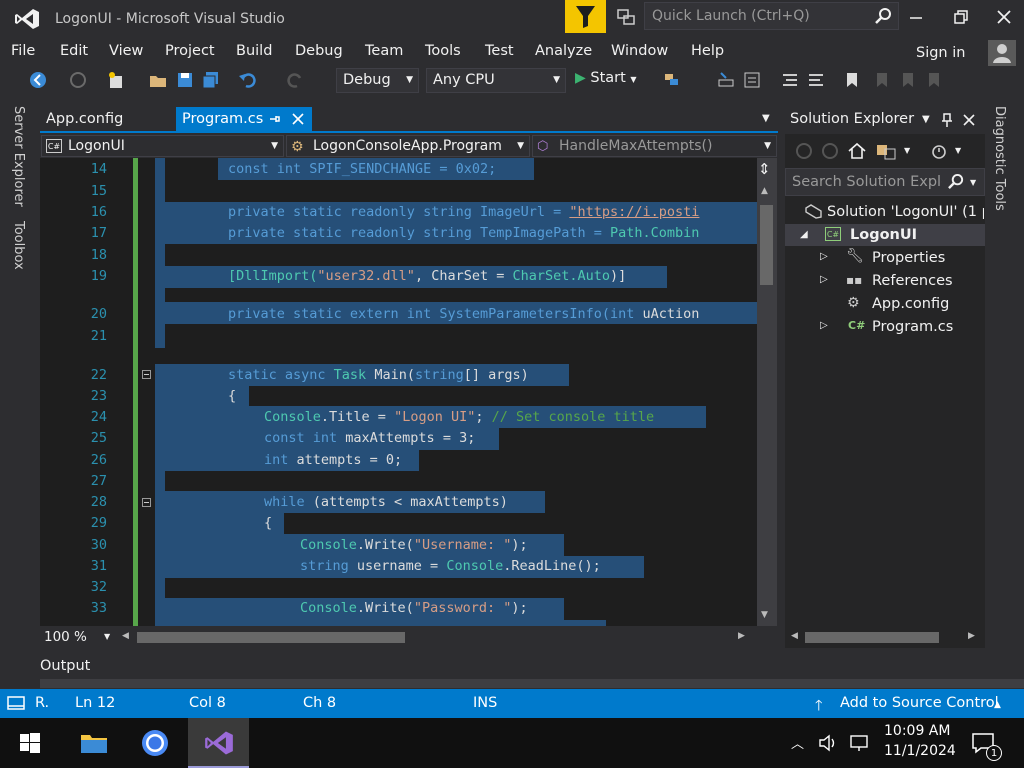  I want to click on expanded-arrow-icon: ◢, so click(804, 234).